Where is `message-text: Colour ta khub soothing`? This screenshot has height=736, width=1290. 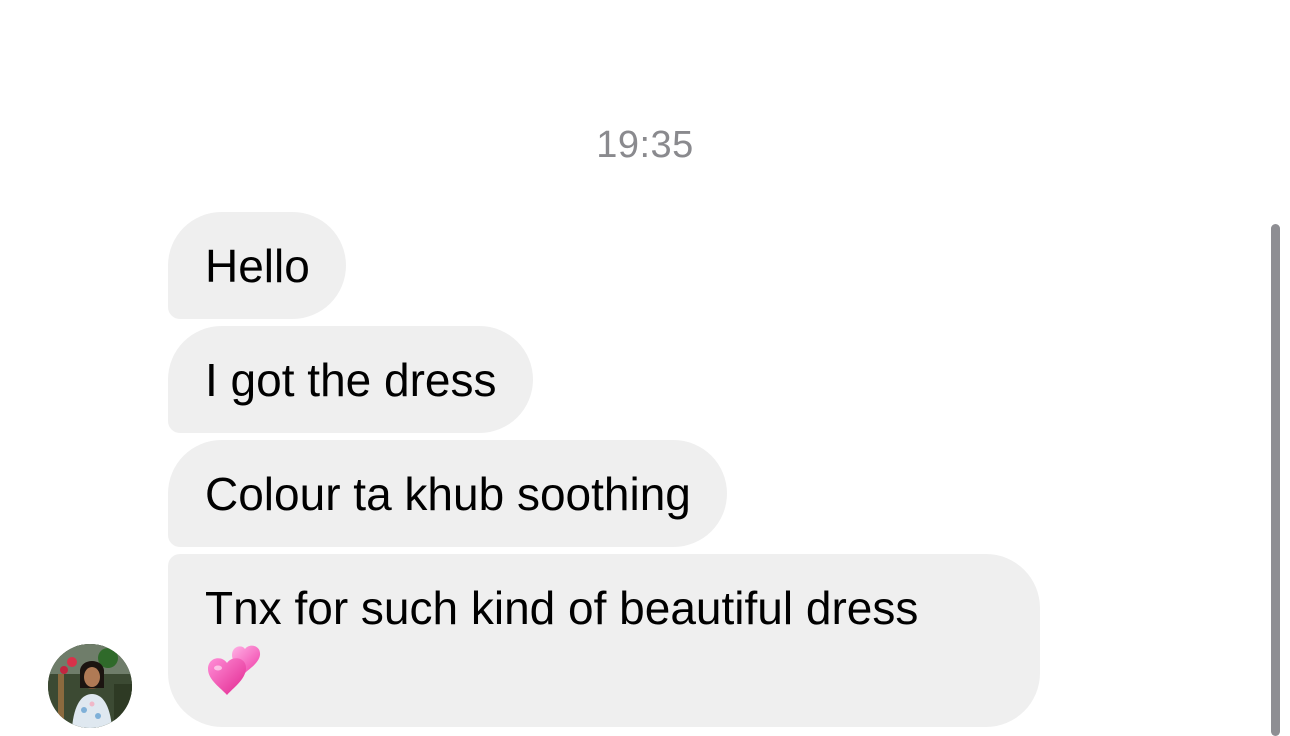 message-text: Colour ta khub soothing is located at coordinates (448, 494).